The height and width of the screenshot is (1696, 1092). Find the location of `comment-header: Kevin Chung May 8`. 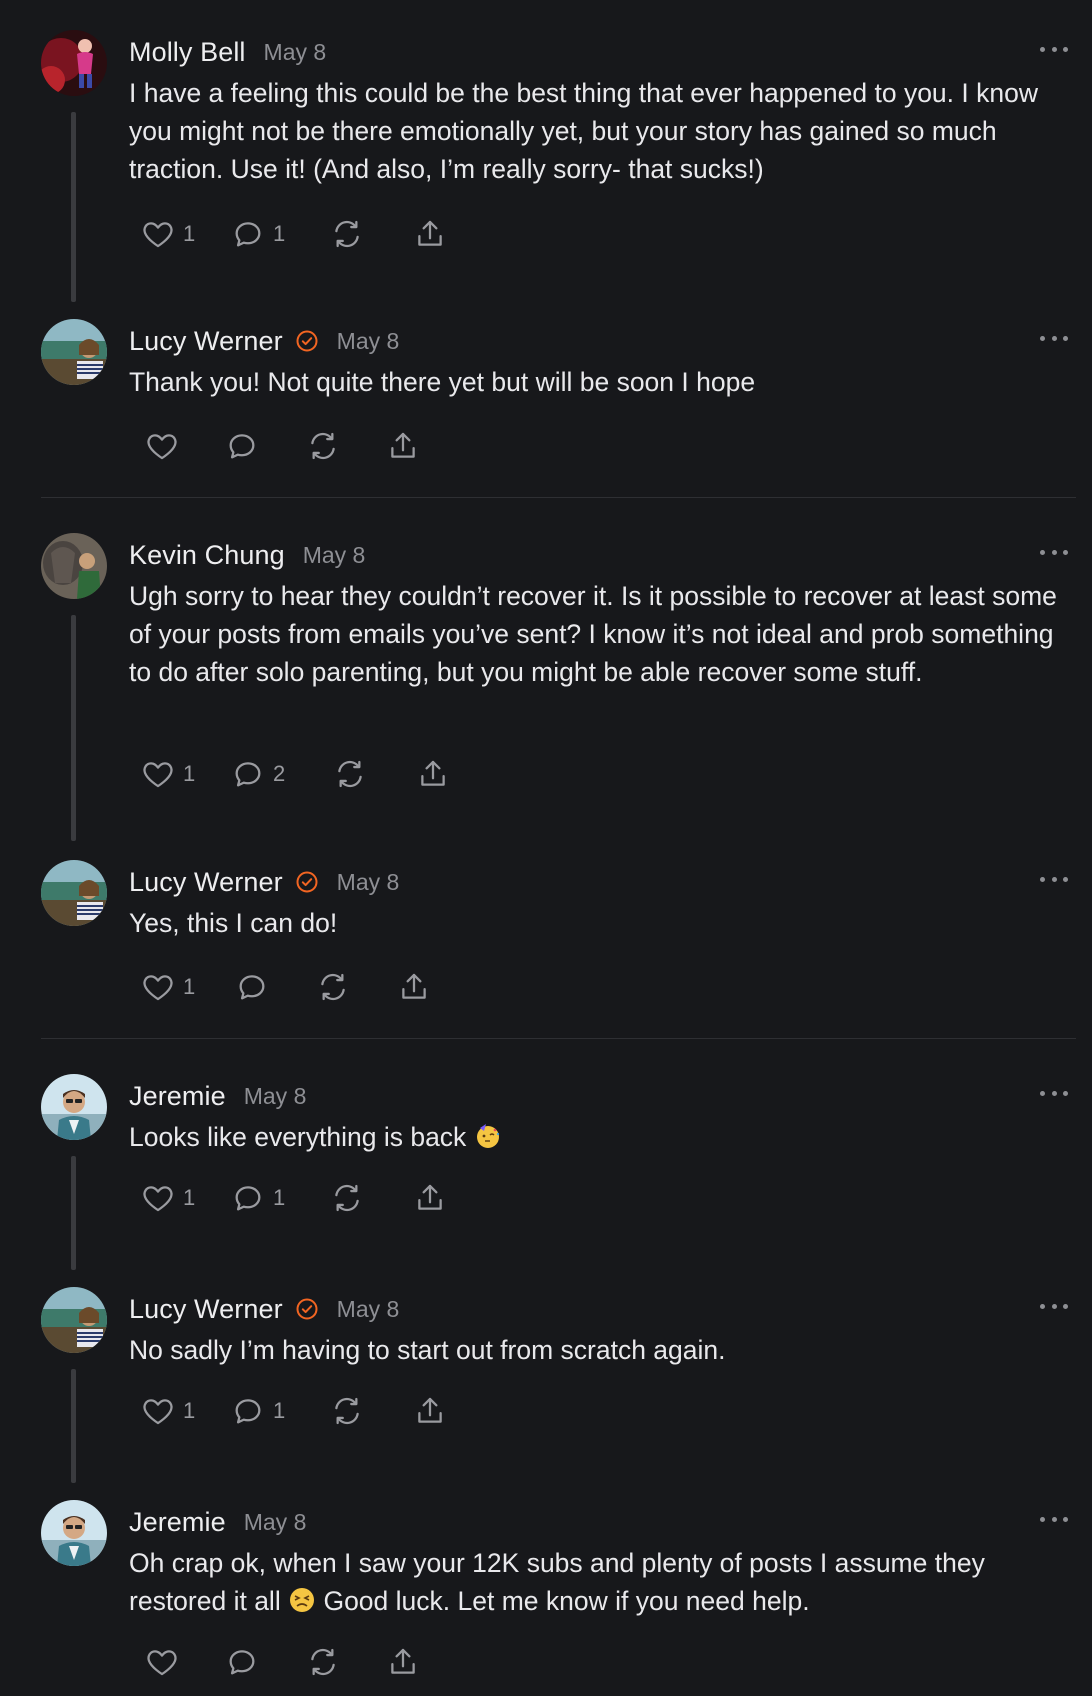

comment-header: Kevin Chung May 8 is located at coordinates (247, 555).